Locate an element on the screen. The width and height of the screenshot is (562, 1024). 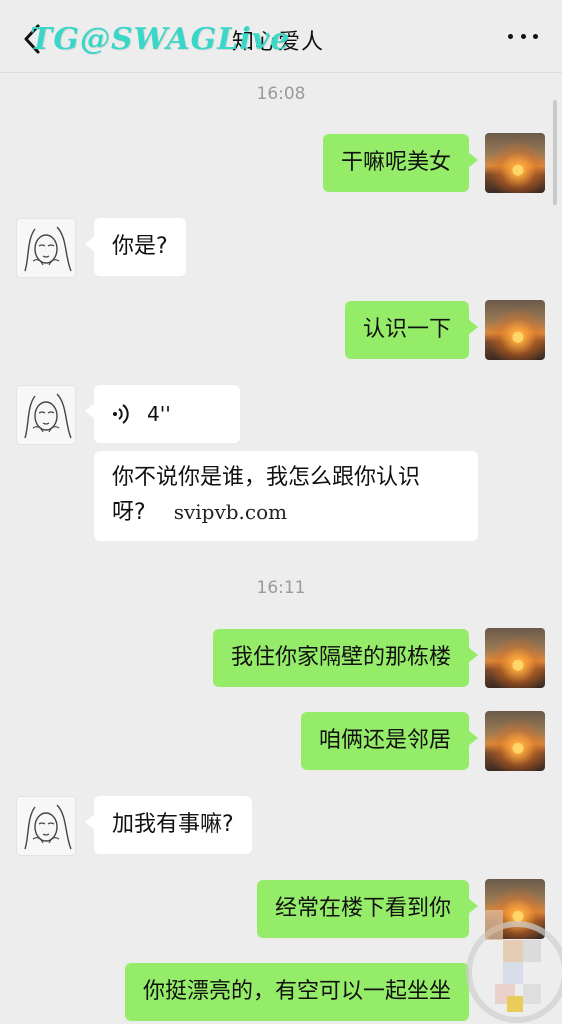
watermark-url: svipvb.com is located at coordinates (230, 512).